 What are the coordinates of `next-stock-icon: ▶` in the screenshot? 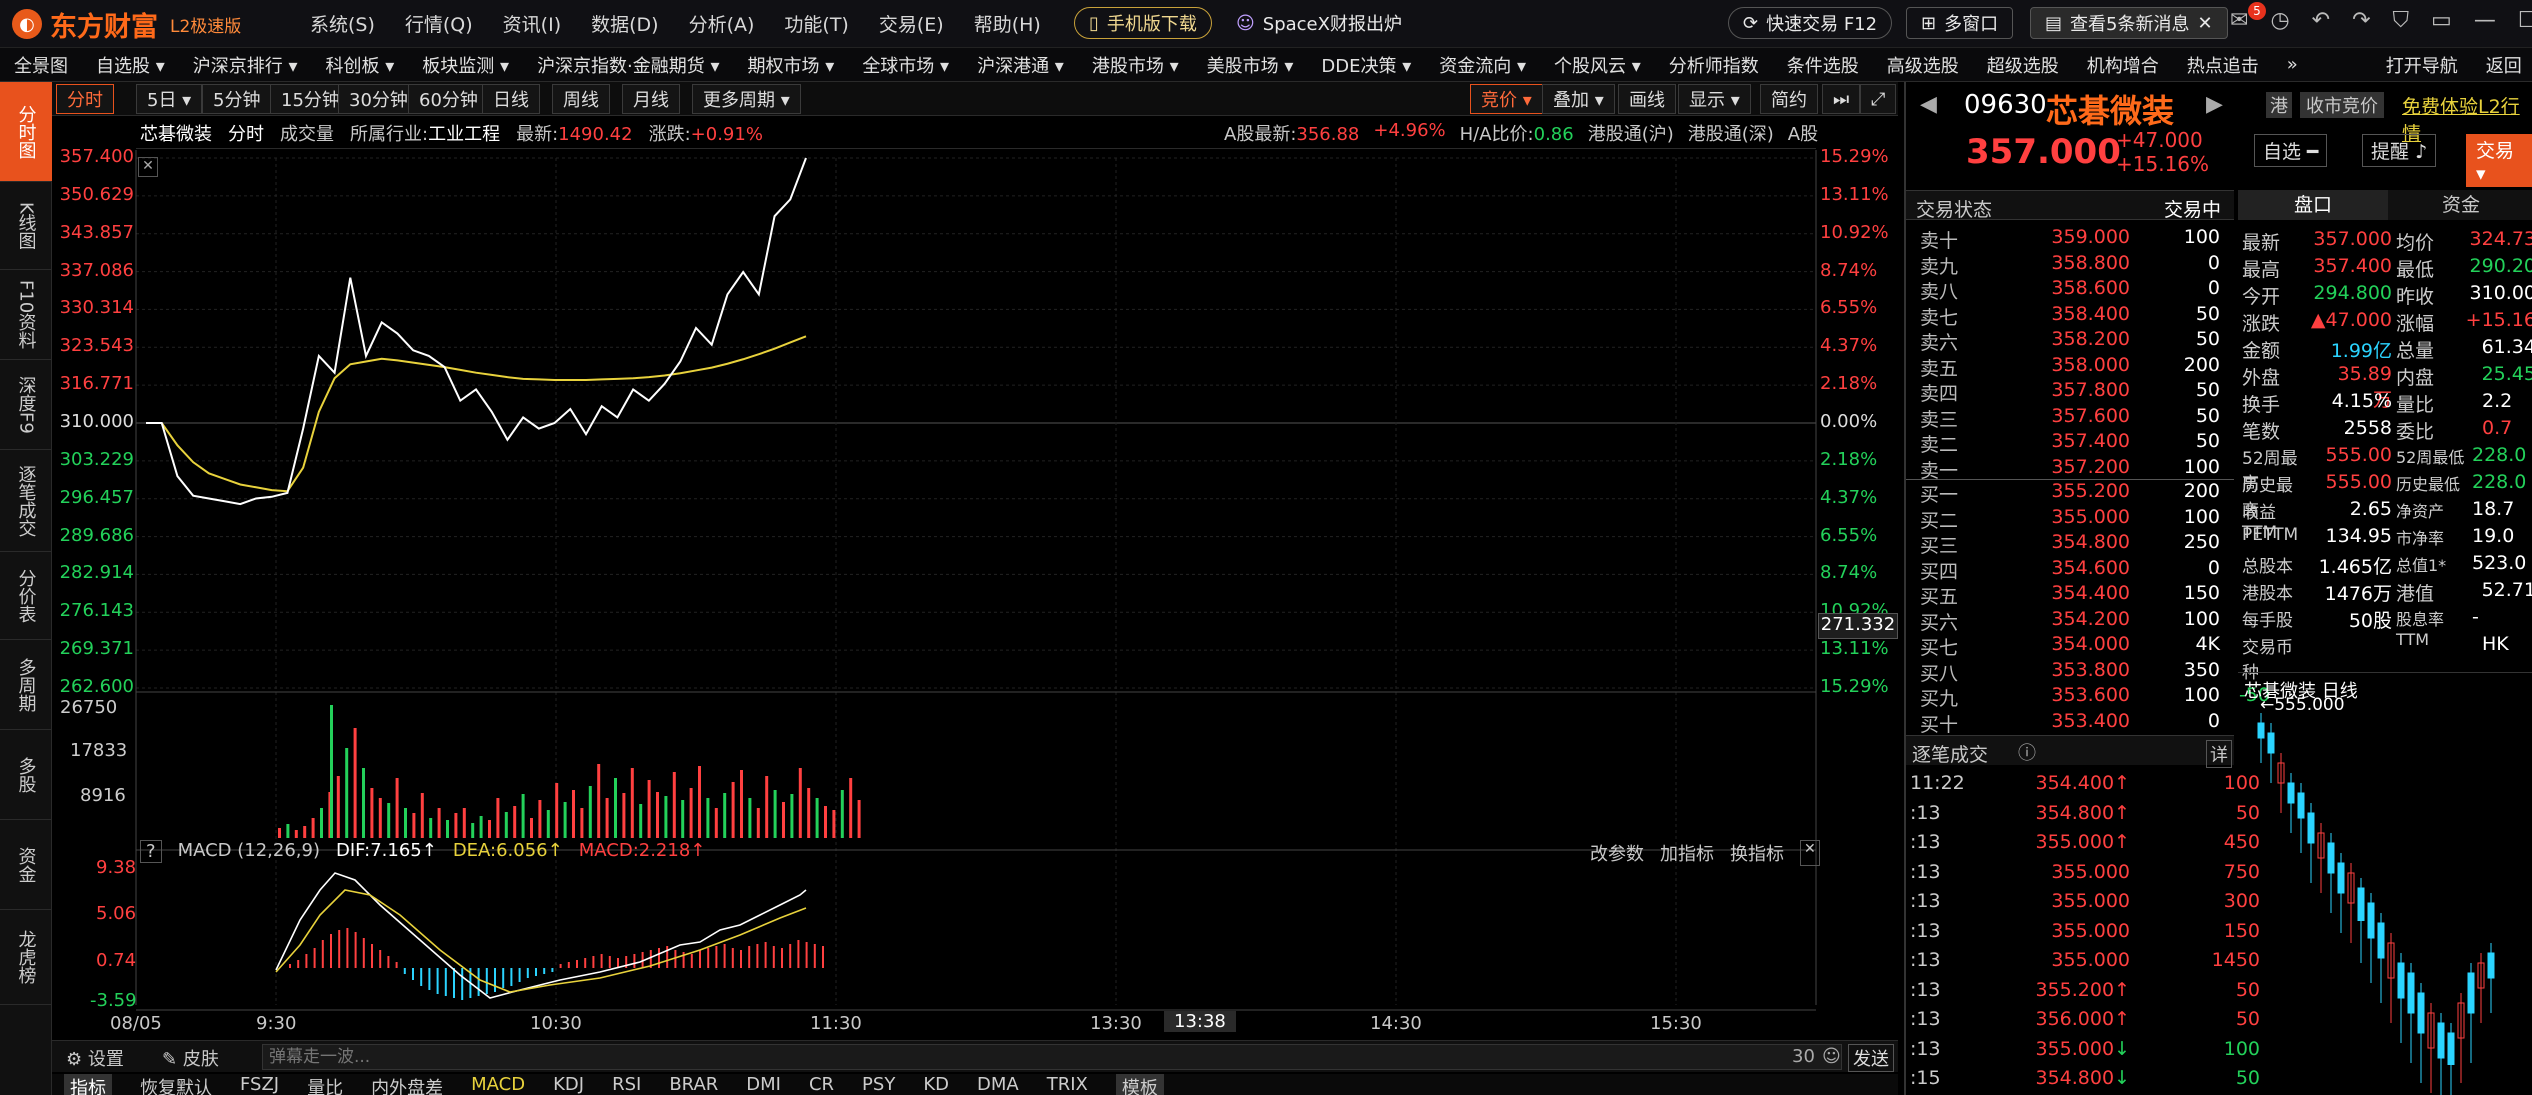 It's located at (2214, 104).